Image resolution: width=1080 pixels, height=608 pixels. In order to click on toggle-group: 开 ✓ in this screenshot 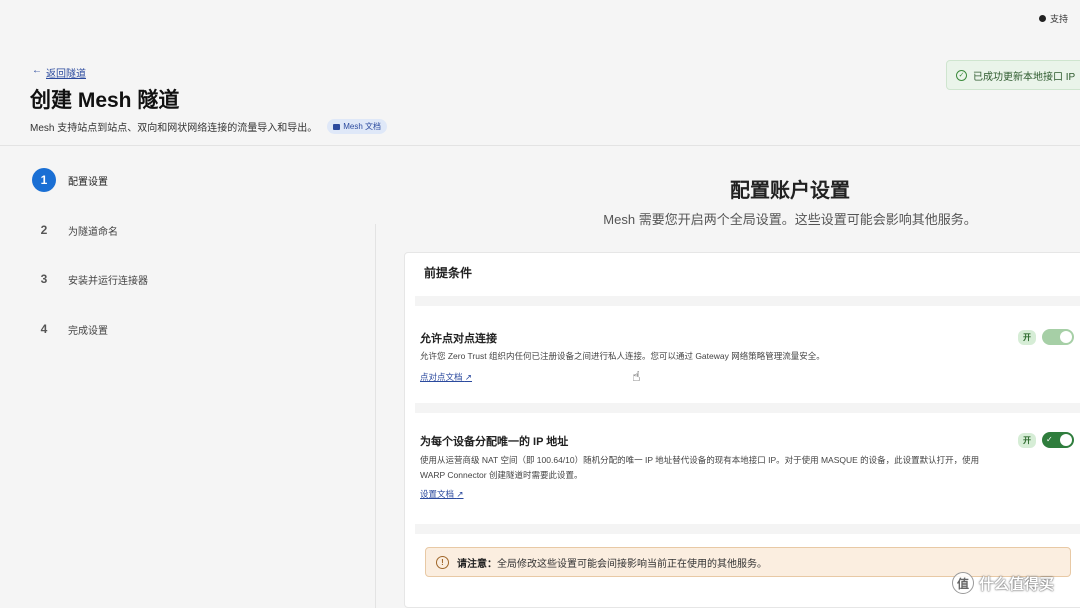, I will do `click(1046, 440)`.